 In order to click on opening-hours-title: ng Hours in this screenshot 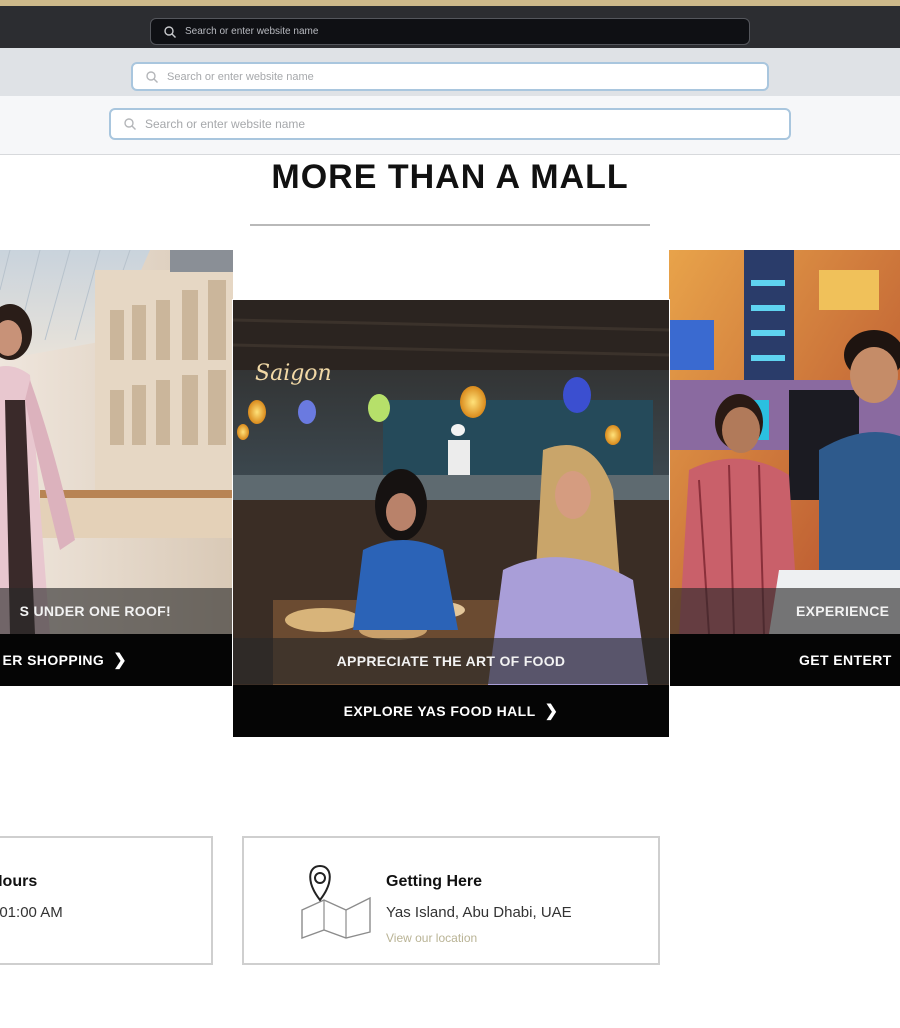, I will do `click(19, 881)`.